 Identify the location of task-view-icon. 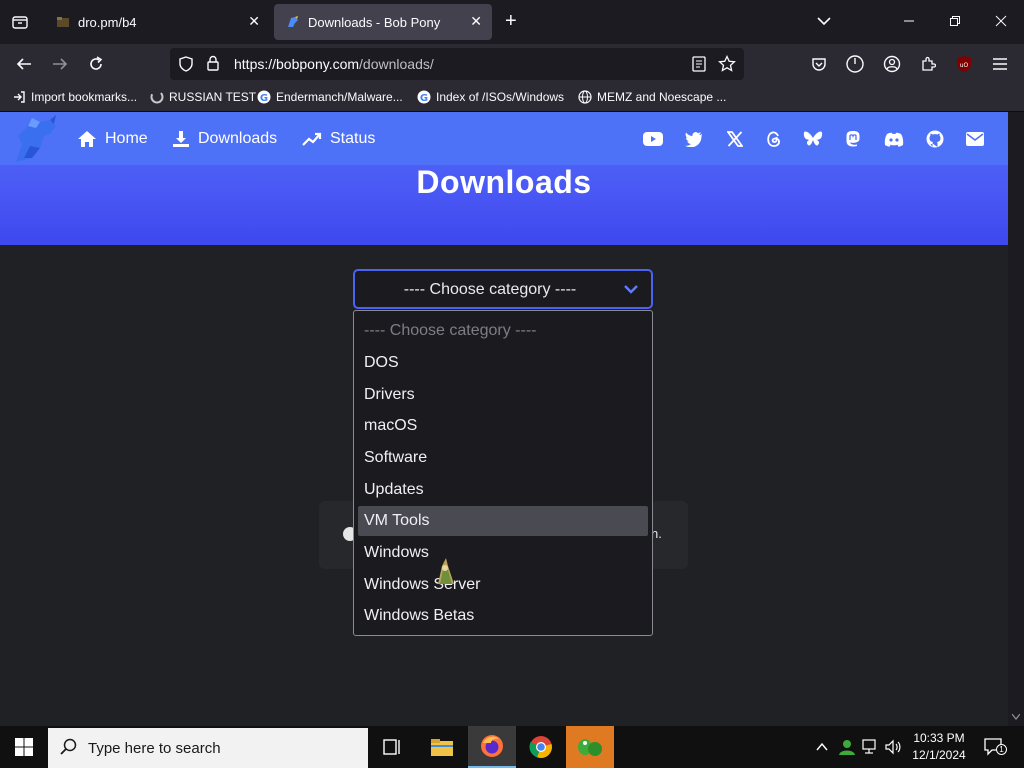
(392, 747).